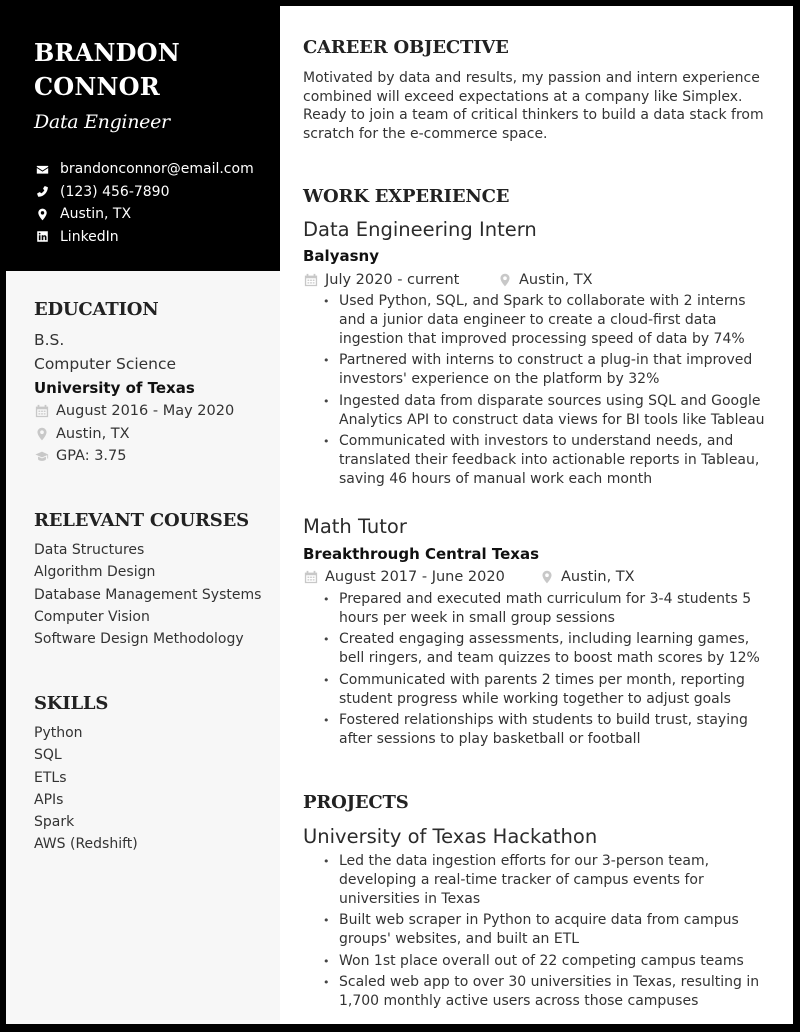 This screenshot has width=800, height=1032. Describe the element at coordinates (42, 456) in the screenshot. I see `graduation-cap-icon` at that location.